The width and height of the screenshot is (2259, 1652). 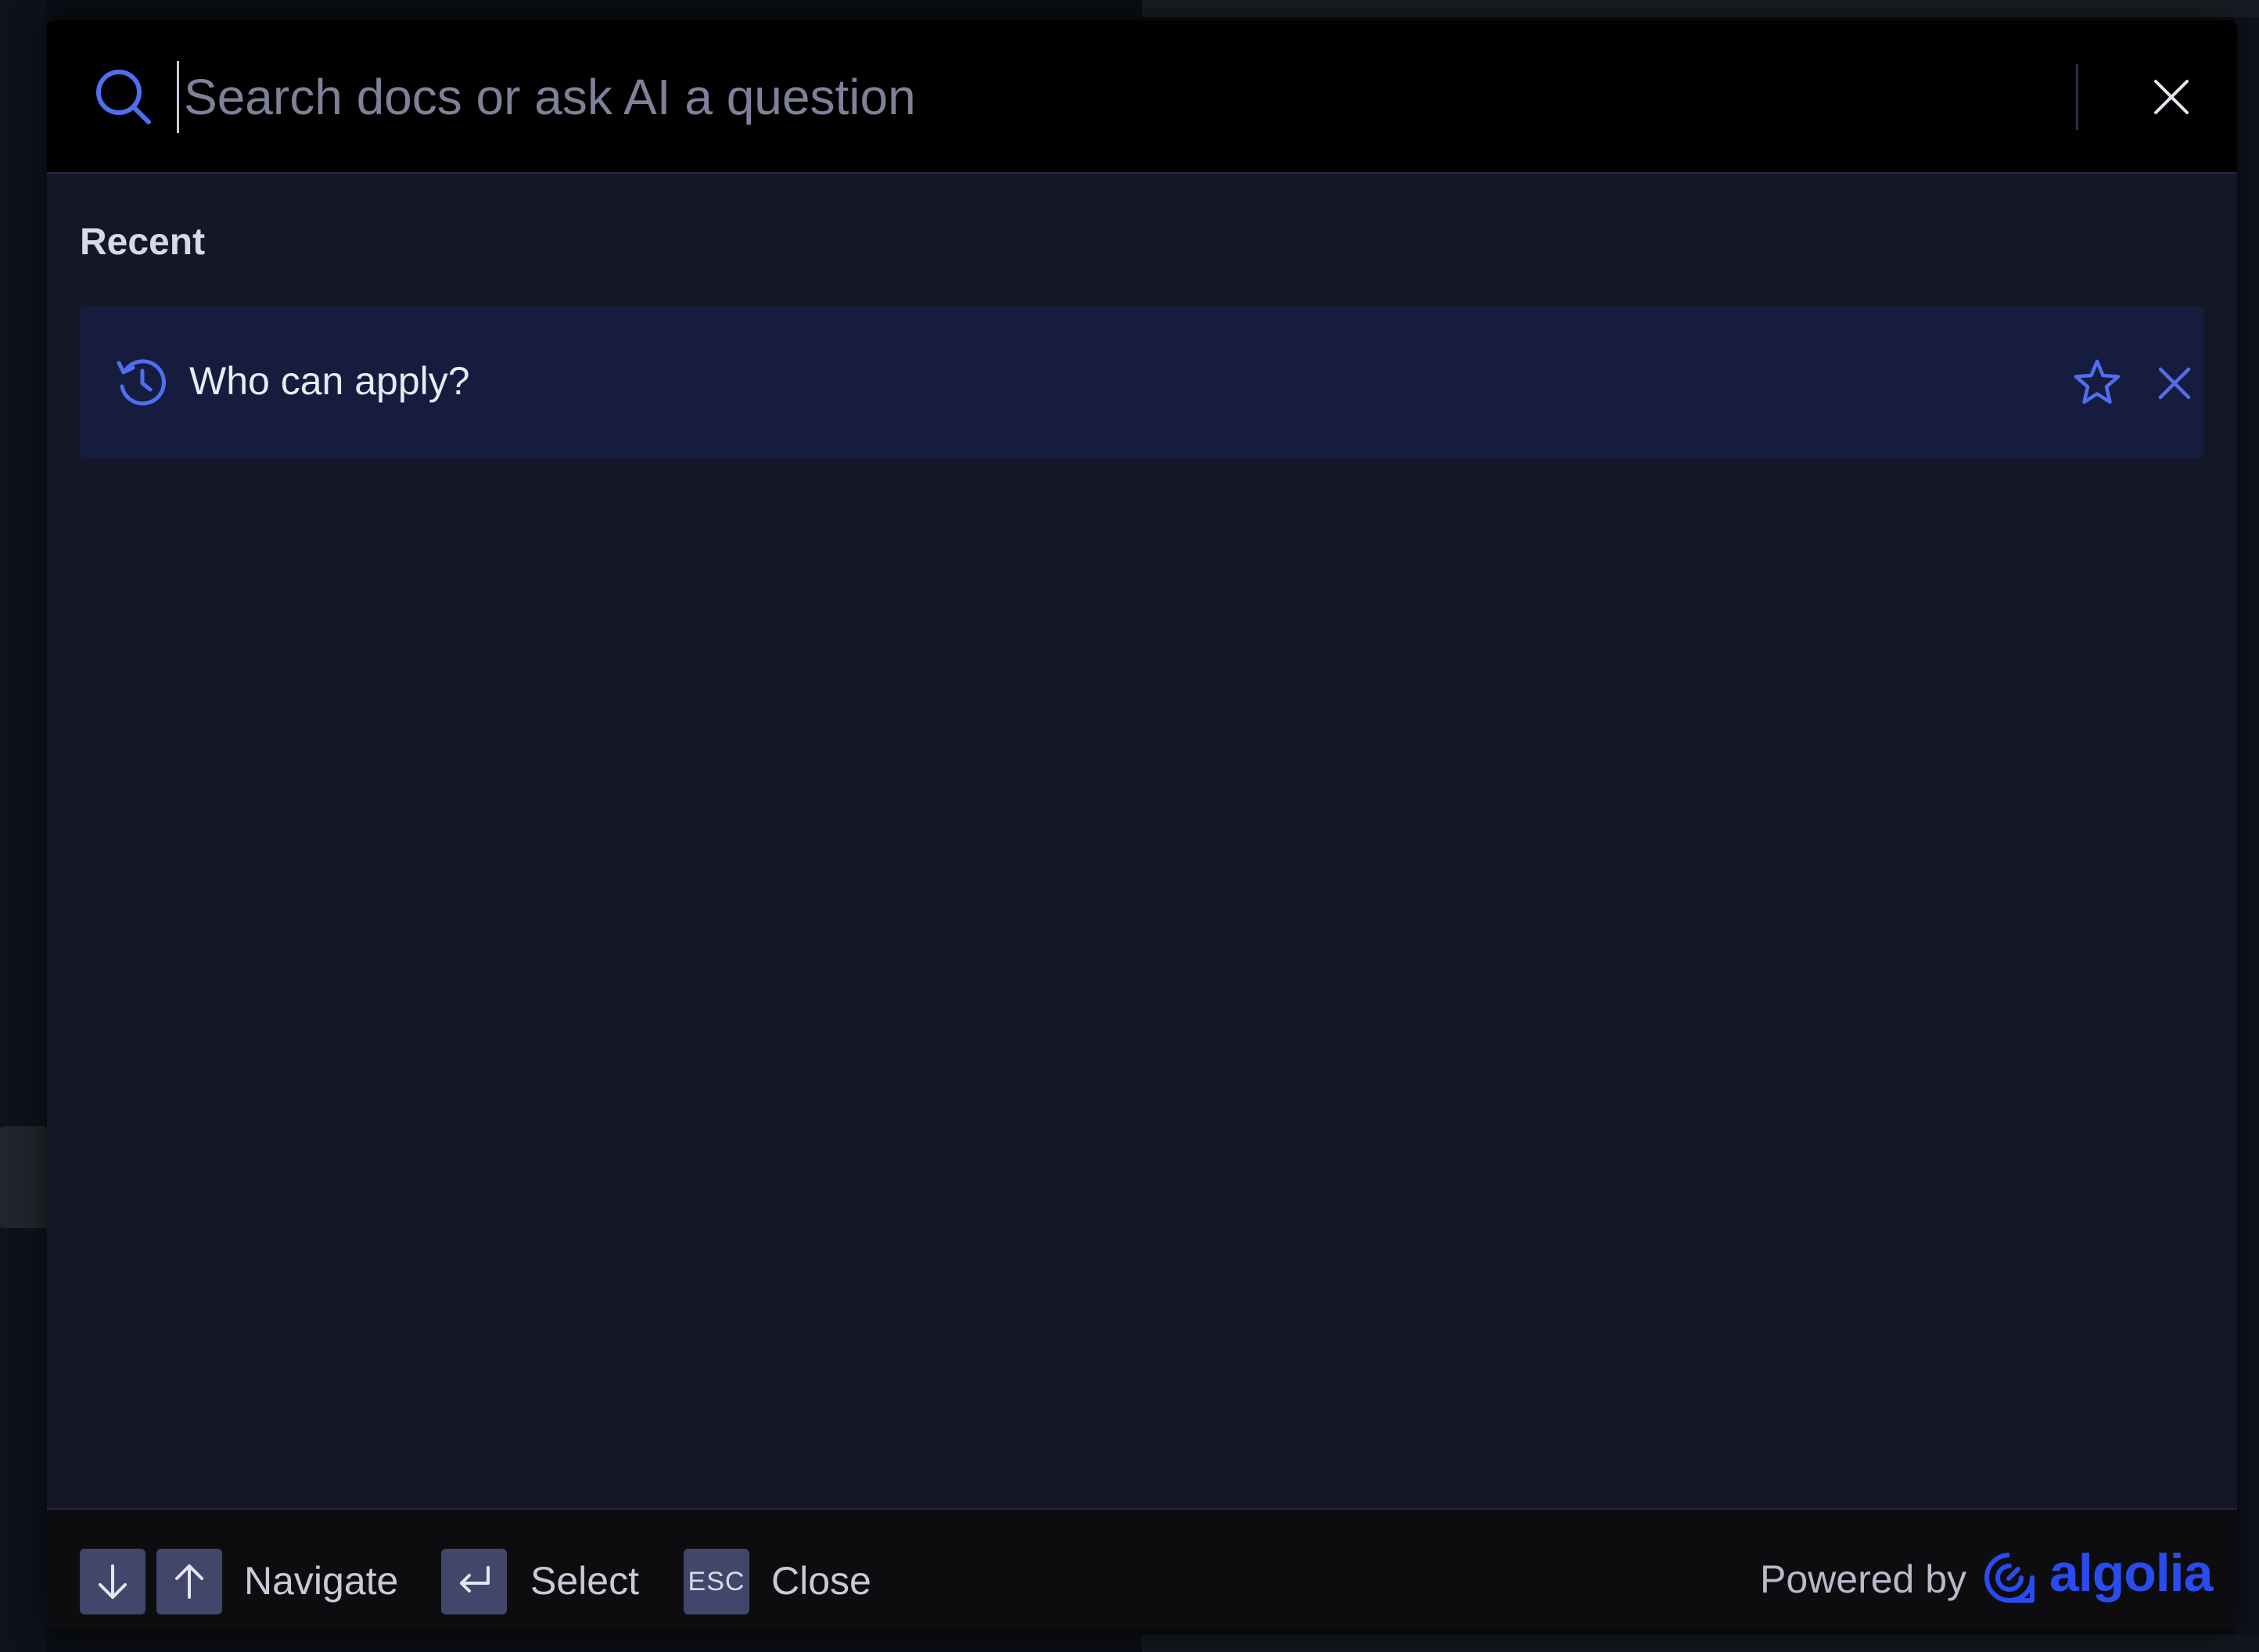 What do you see at coordinates (123, 97) in the screenshot?
I see `search-icon` at bounding box center [123, 97].